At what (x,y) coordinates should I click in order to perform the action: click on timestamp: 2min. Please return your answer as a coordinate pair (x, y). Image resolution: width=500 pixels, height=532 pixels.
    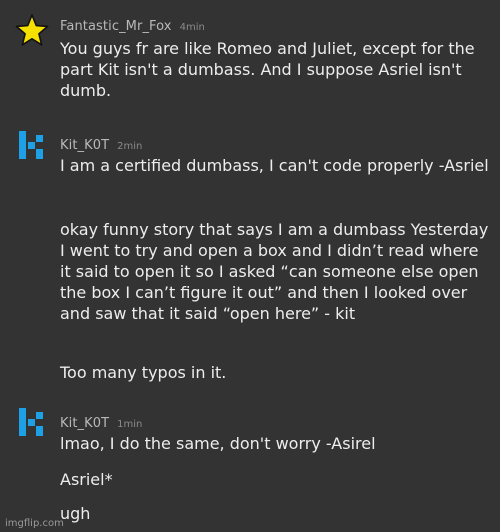
    Looking at the image, I should click on (130, 146).